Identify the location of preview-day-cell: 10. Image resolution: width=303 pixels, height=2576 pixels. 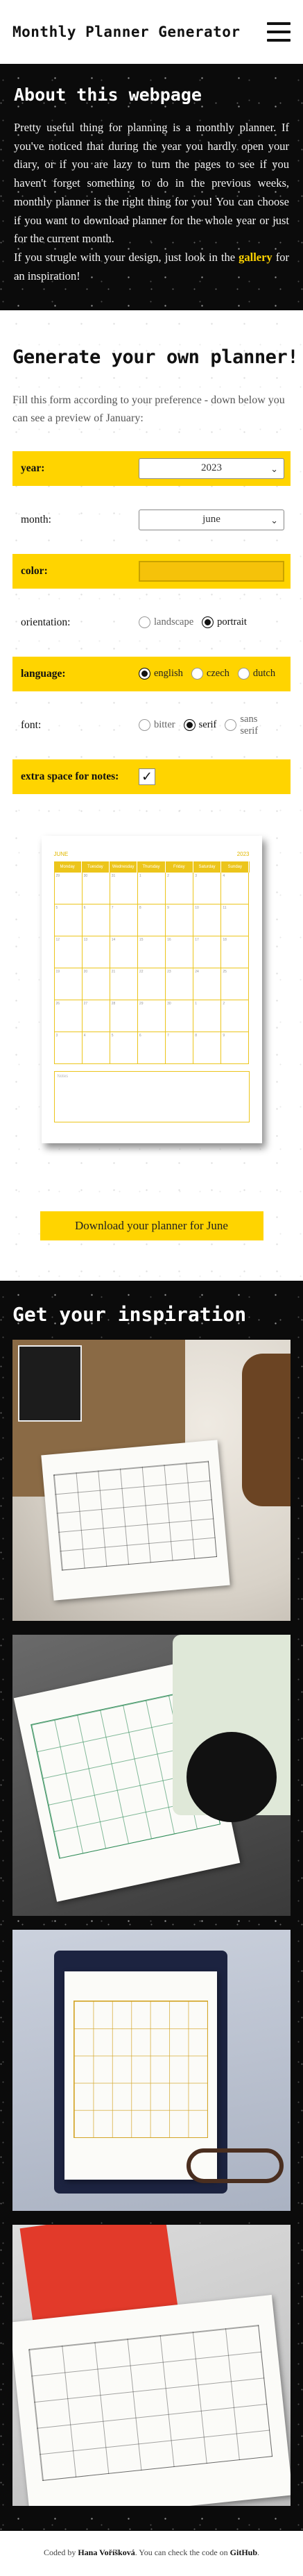
(207, 920).